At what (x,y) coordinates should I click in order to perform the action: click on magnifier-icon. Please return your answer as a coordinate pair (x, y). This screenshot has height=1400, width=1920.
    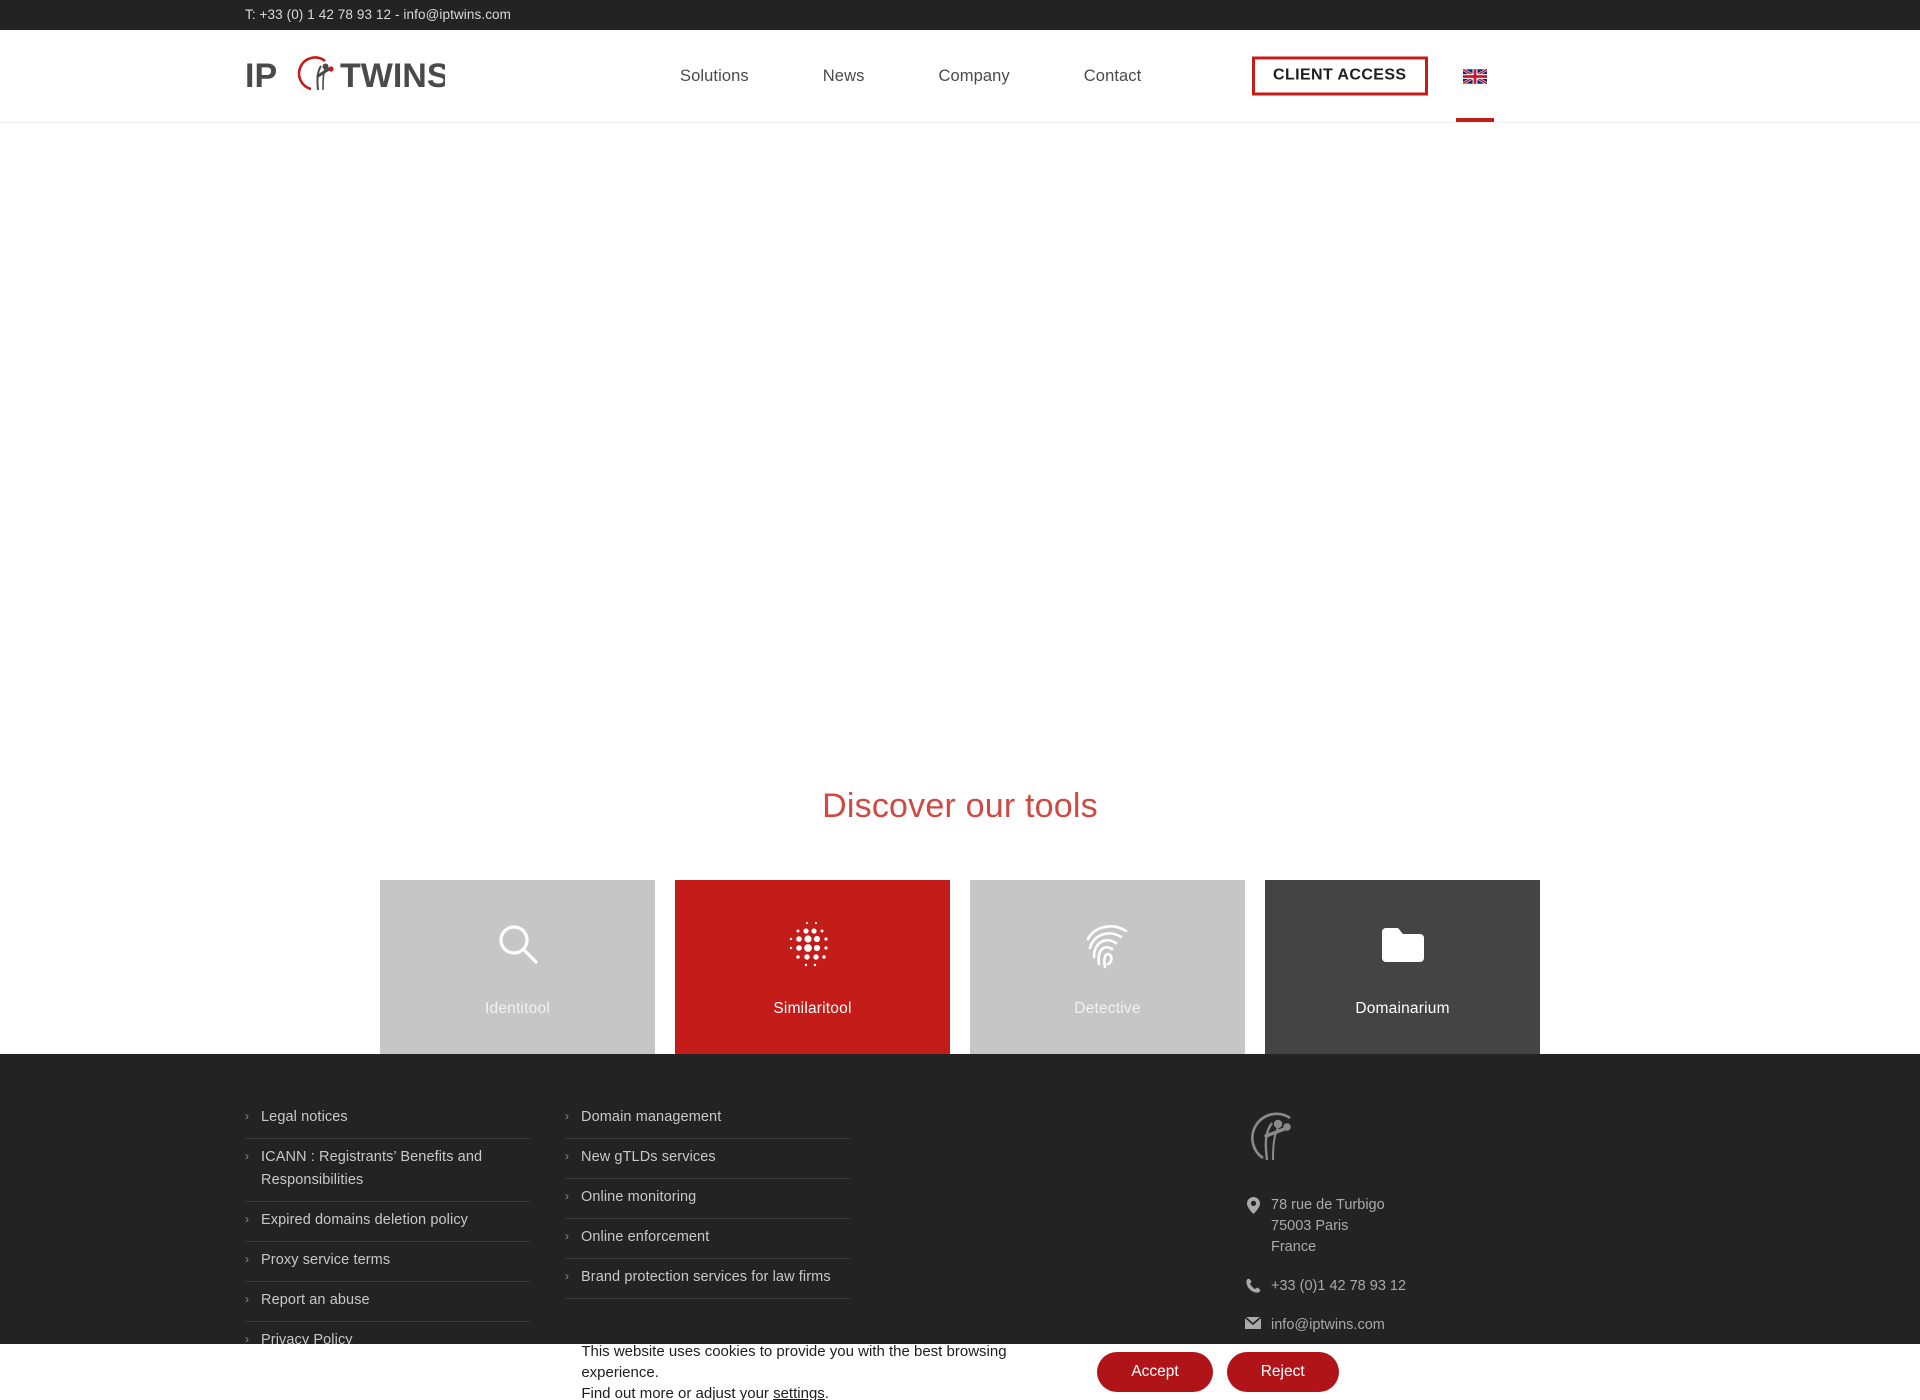
    Looking at the image, I should click on (518, 945).